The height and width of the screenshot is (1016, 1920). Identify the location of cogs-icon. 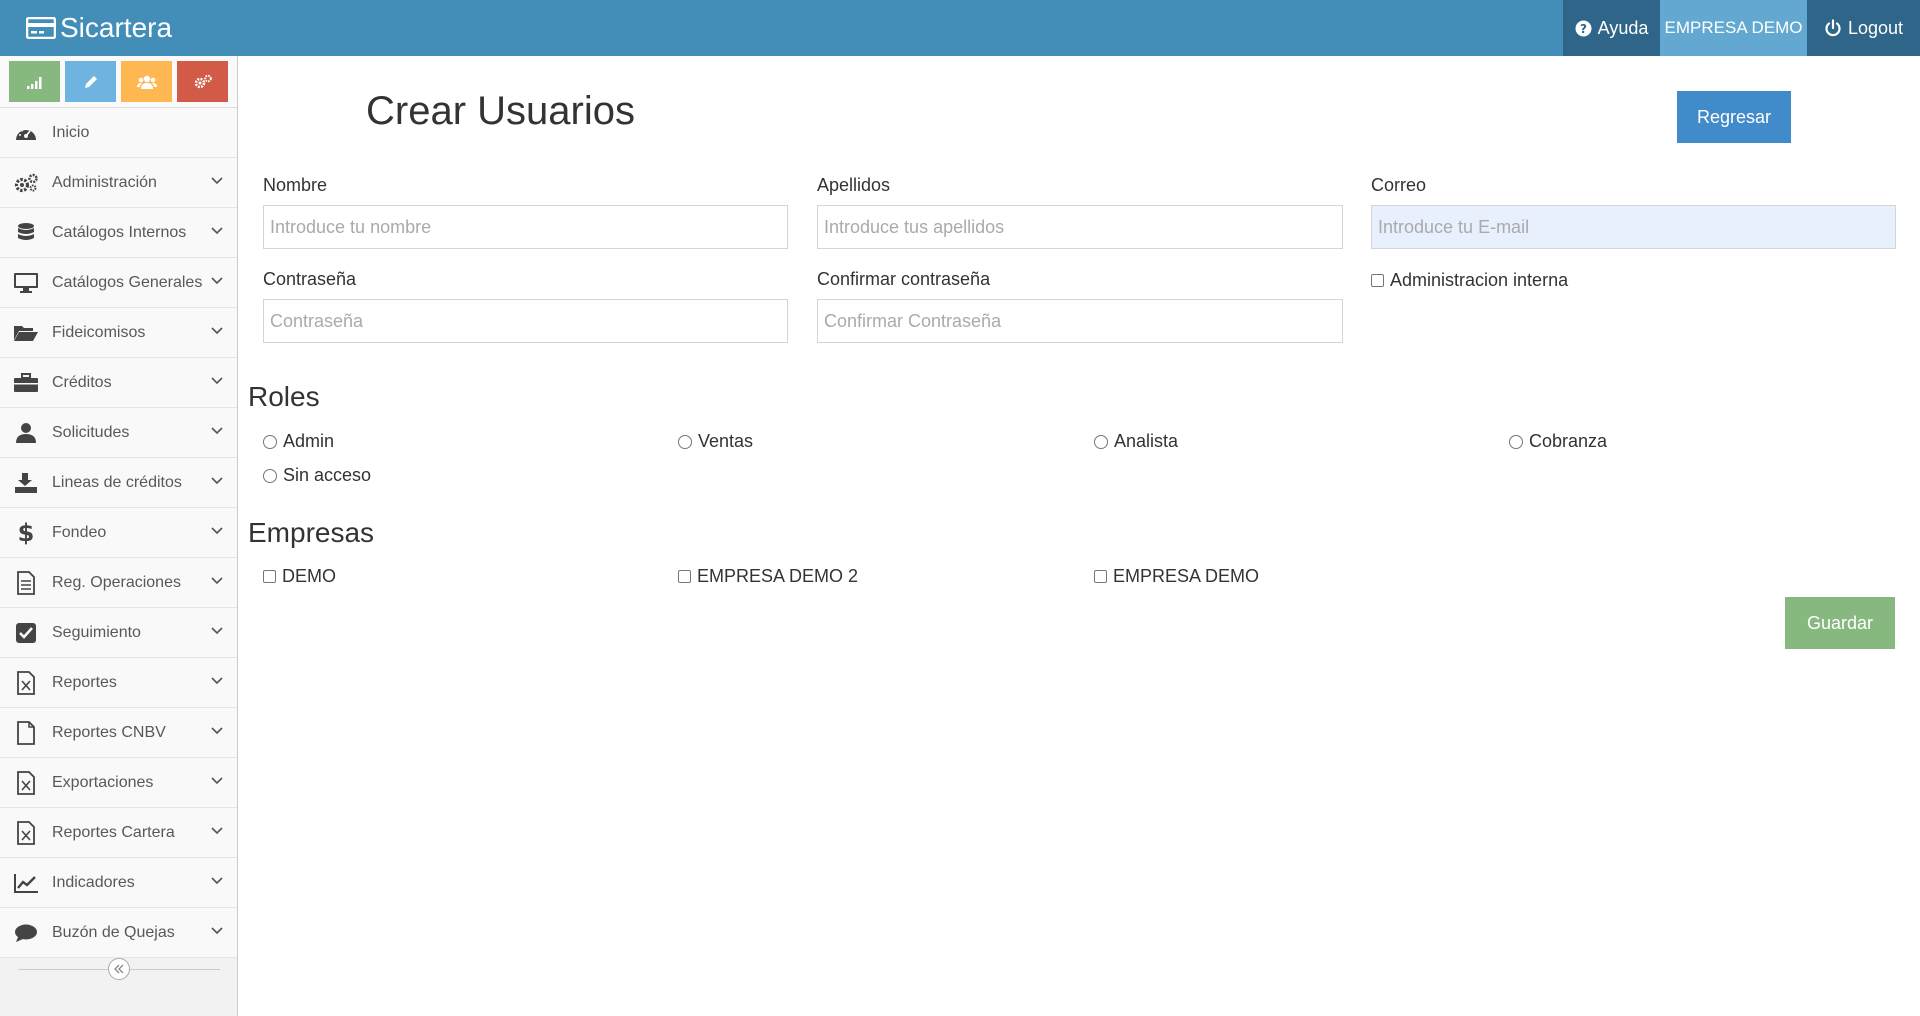
(26, 183).